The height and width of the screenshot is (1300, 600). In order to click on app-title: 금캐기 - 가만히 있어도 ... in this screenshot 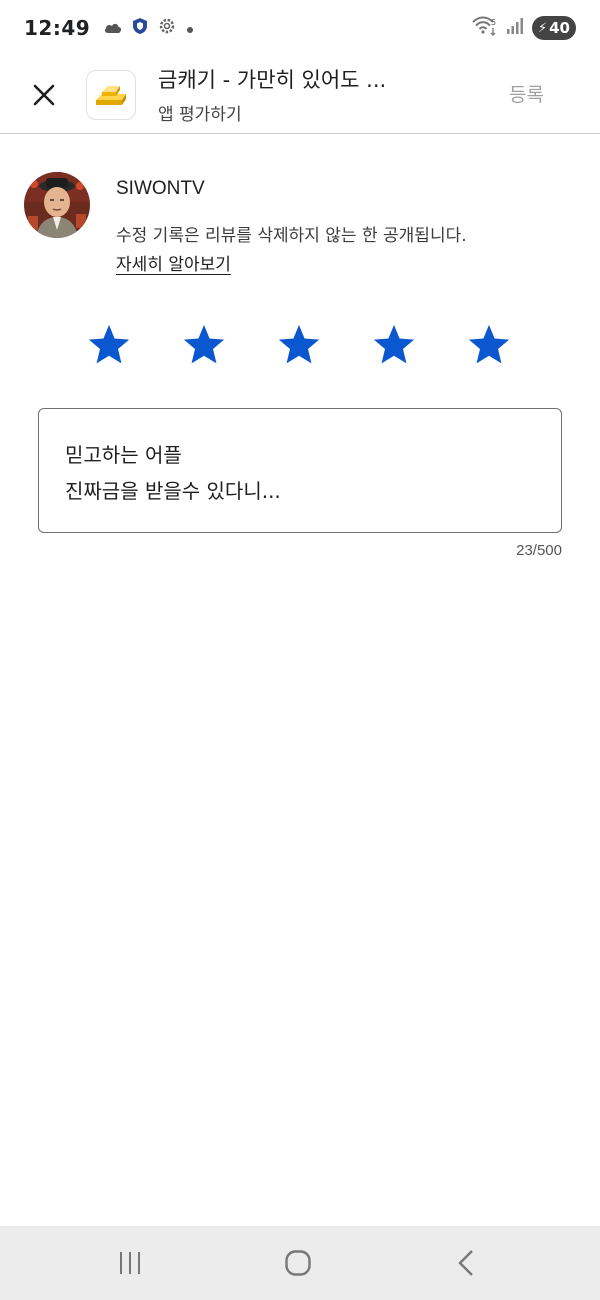, I will do `click(272, 80)`.